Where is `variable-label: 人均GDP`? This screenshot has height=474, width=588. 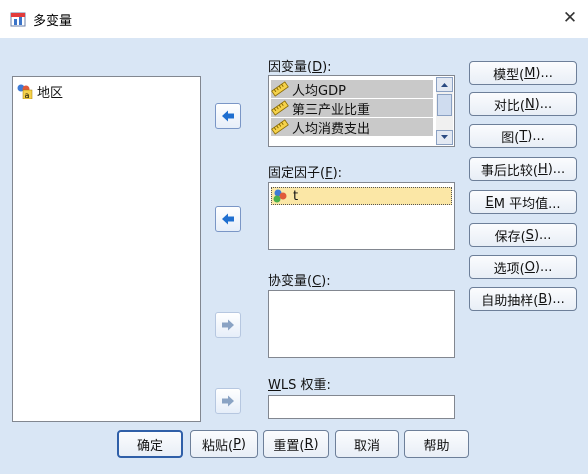 variable-label: 人均GDP is located at coordinates (319, 91).